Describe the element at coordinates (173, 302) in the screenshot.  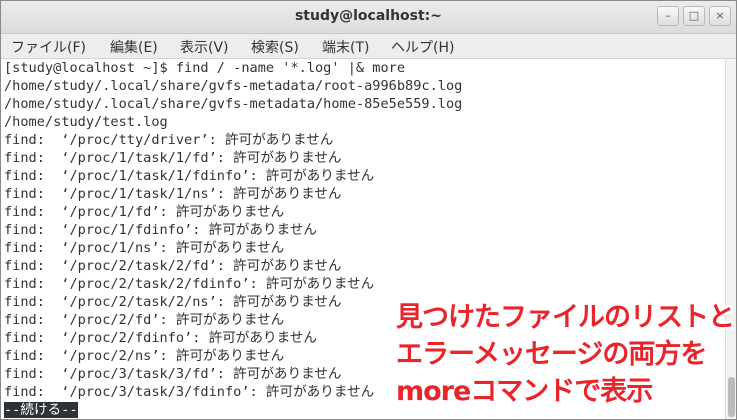
I see `terminal-line: find: ‘/proc/2/task/2/ns’: 許可がありません` at that location.